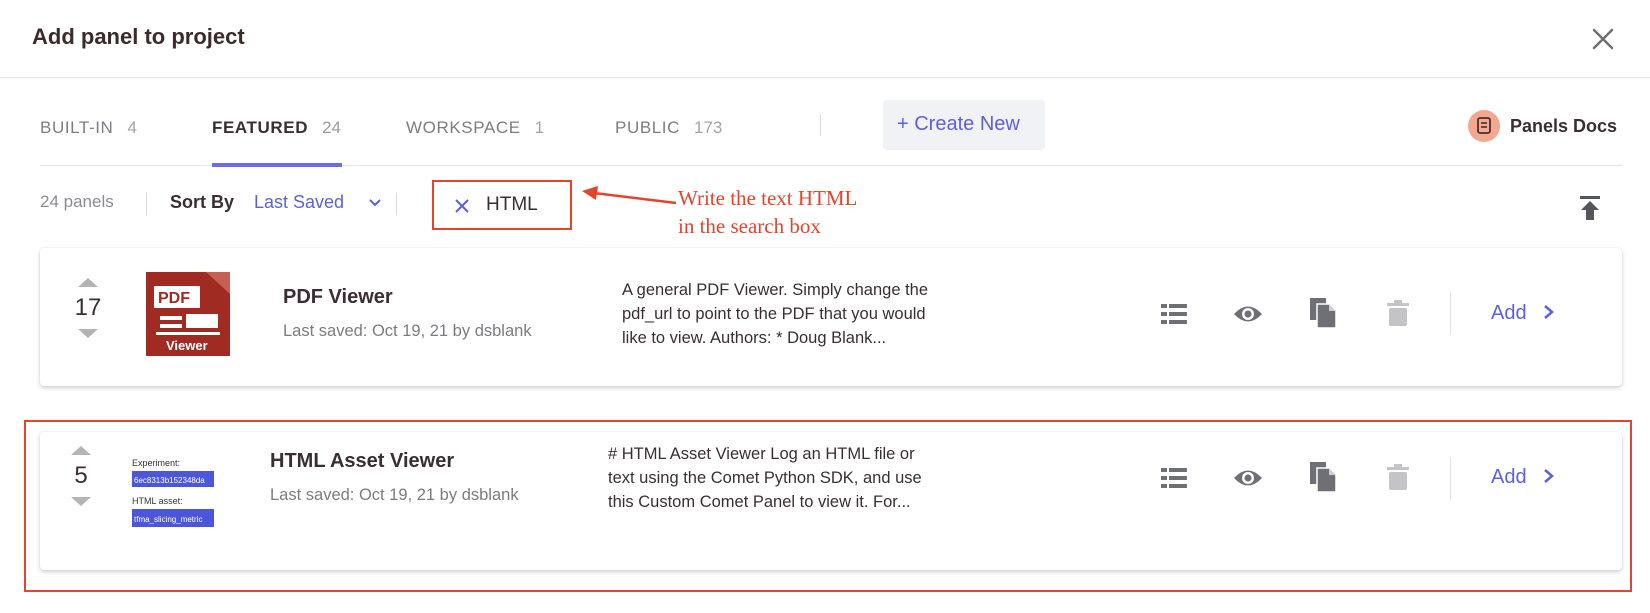 The image size is (1650, 613). Describe the element at coordinates (1564, 126) in the screenshot. I see `docs-label: Panels Docs` at that location.